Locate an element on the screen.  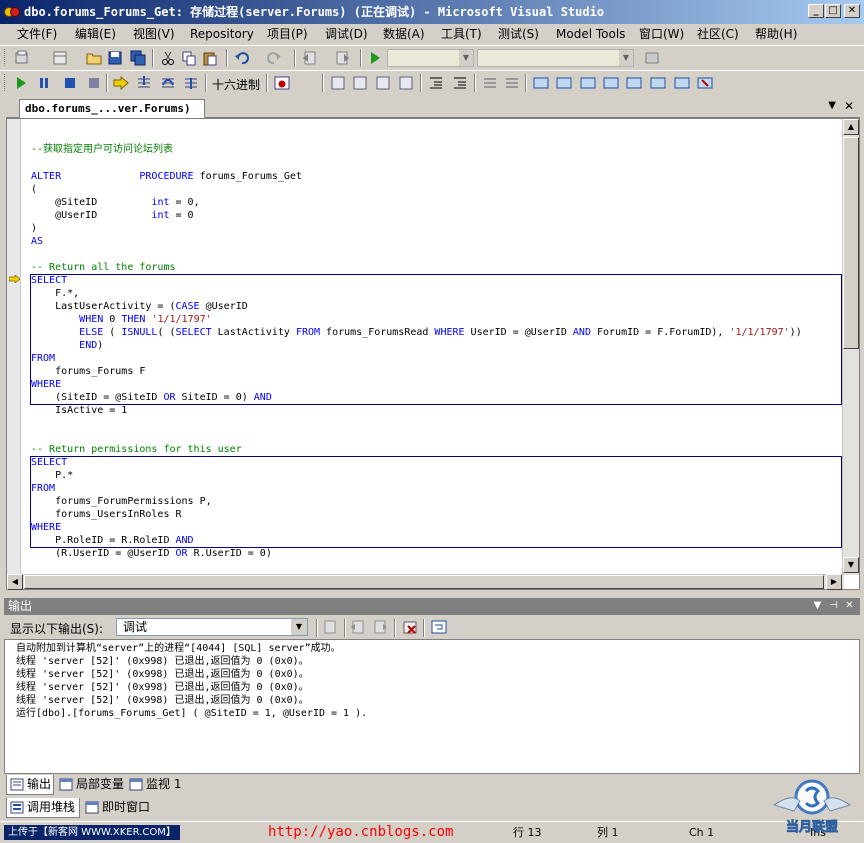
scroll-left-button: ◀ is located at coordinates (15, 582).